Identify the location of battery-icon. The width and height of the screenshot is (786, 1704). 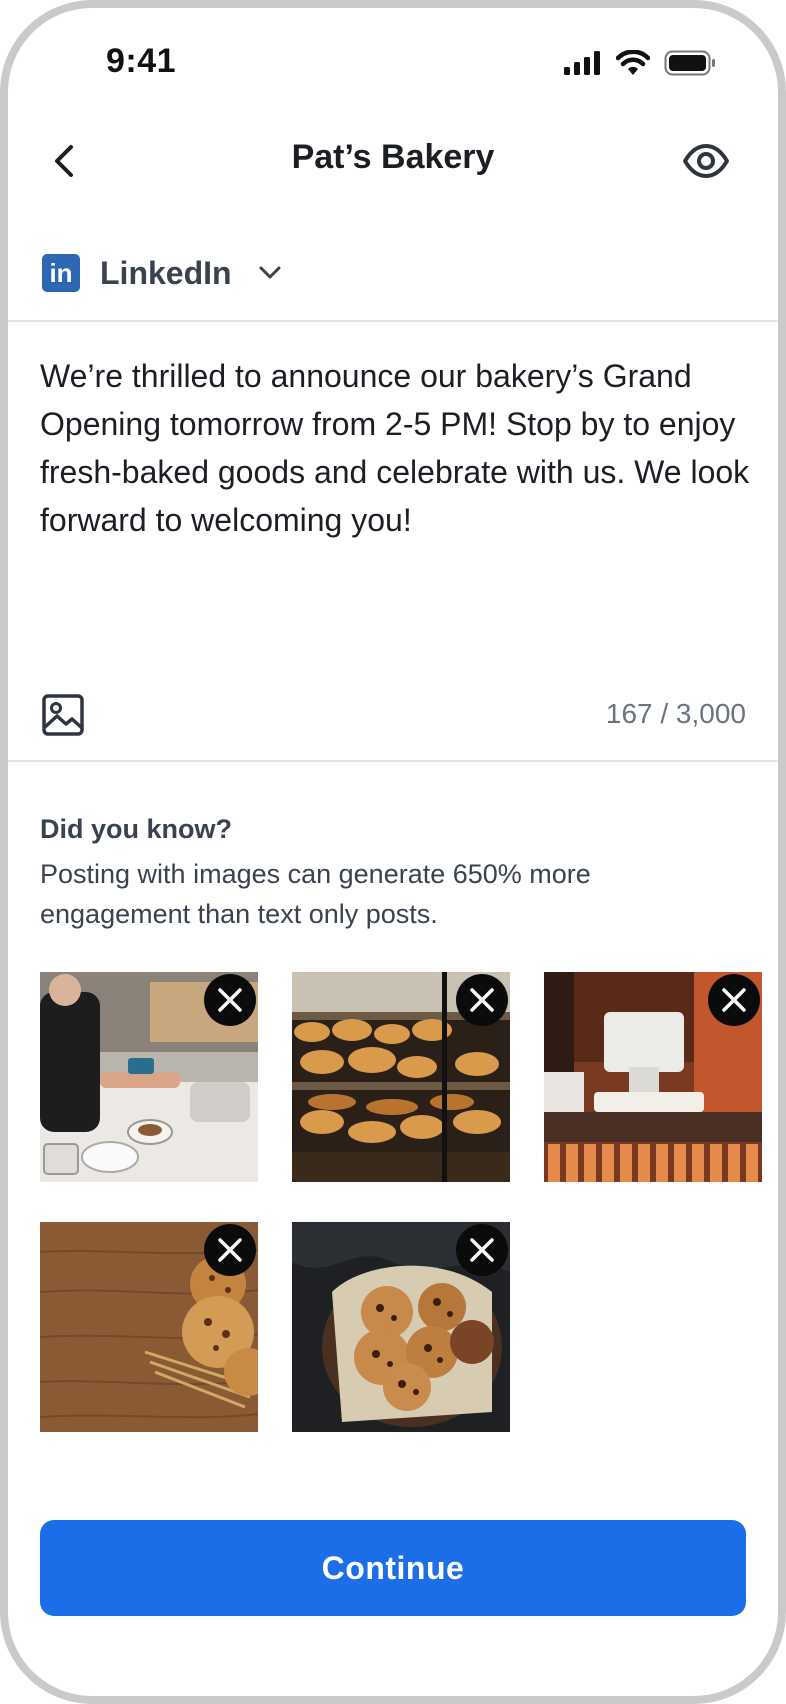
(689, 63).